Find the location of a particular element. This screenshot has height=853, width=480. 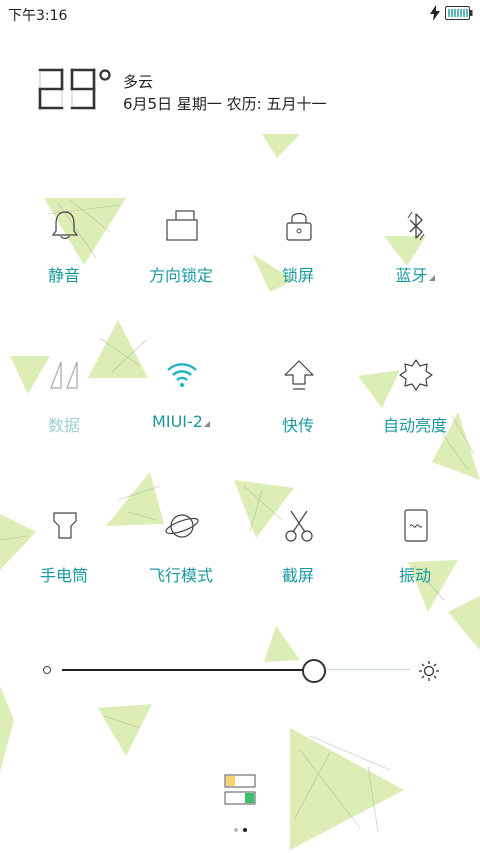

toggle-bluetooth: 蓝牙 is located at coordinates (415, 263).